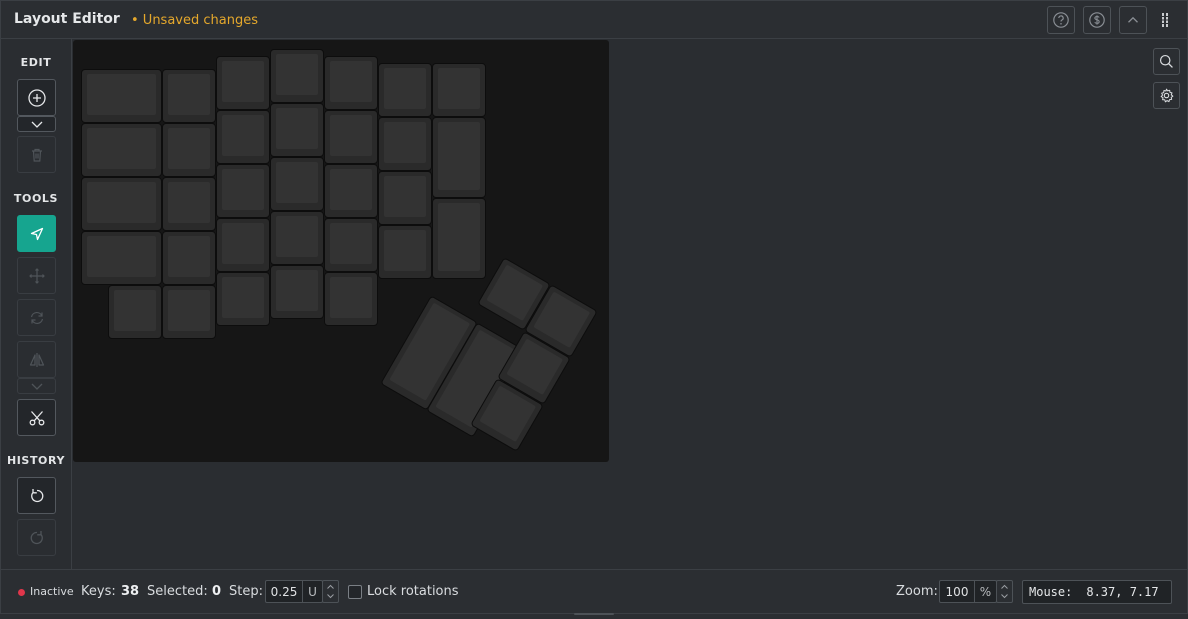 The width and height of the screenshot is (1188, 619). I want to click on undo-button, so click(36, 495).